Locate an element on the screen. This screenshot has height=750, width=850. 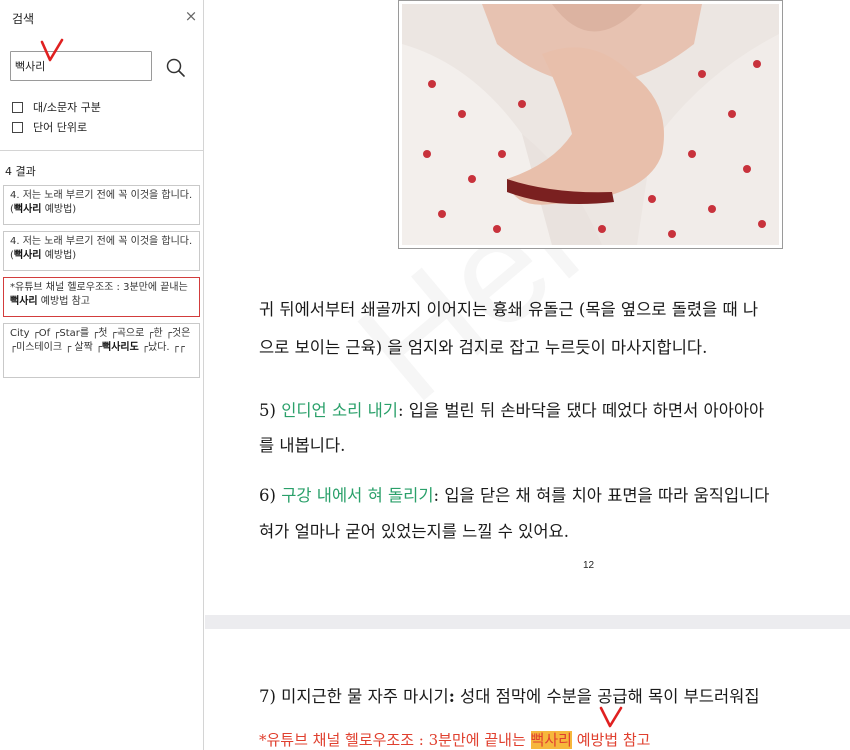
match-case-checkbox: 대/소문자 구분 is located at coordinates (56, 107).